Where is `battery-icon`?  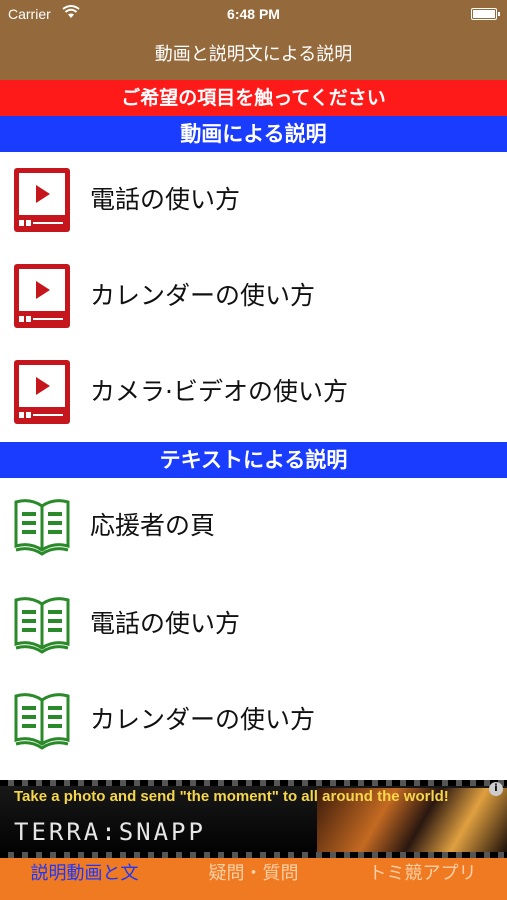 battery-icon is located at coordinates (485, 14).